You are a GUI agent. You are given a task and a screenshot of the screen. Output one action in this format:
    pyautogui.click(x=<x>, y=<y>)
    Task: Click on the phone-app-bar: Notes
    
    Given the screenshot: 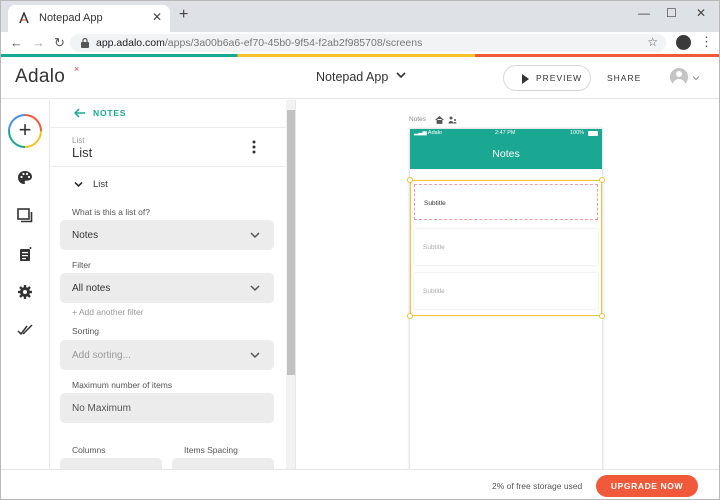 What is the action you would take?
    pyautogui.click(x=506, y=154)
    